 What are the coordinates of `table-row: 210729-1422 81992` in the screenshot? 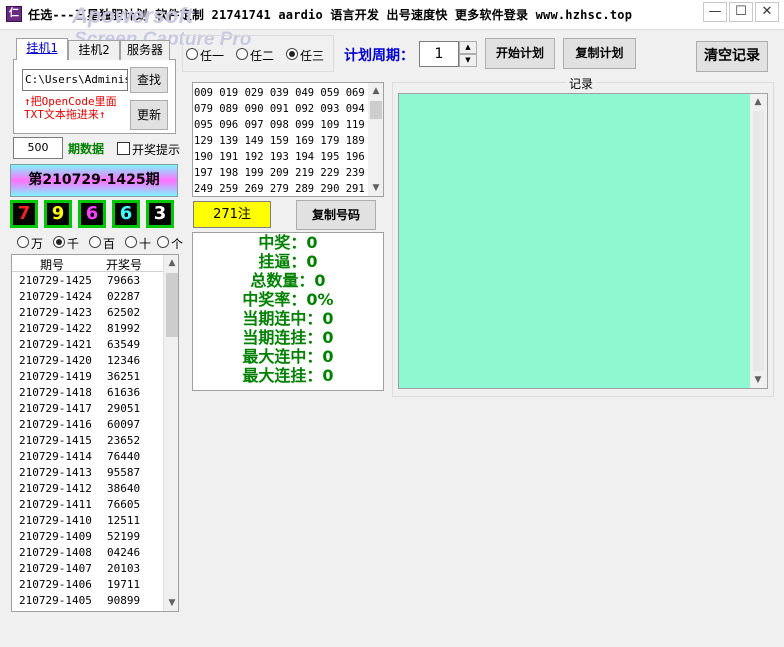 It's located at (87, 329).